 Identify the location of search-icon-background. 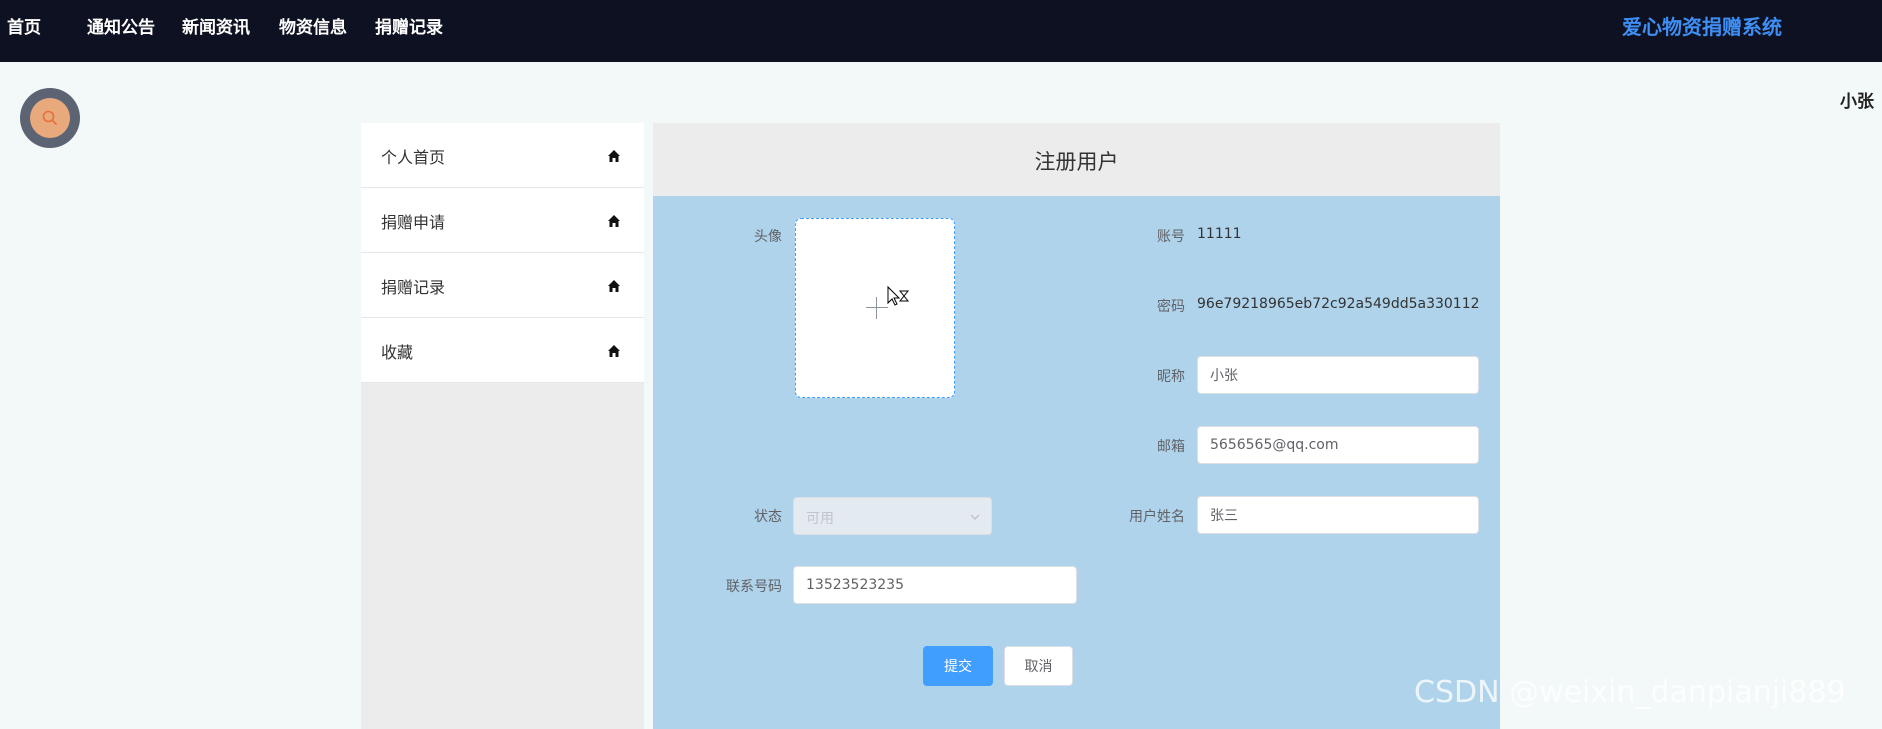
(50, 118).